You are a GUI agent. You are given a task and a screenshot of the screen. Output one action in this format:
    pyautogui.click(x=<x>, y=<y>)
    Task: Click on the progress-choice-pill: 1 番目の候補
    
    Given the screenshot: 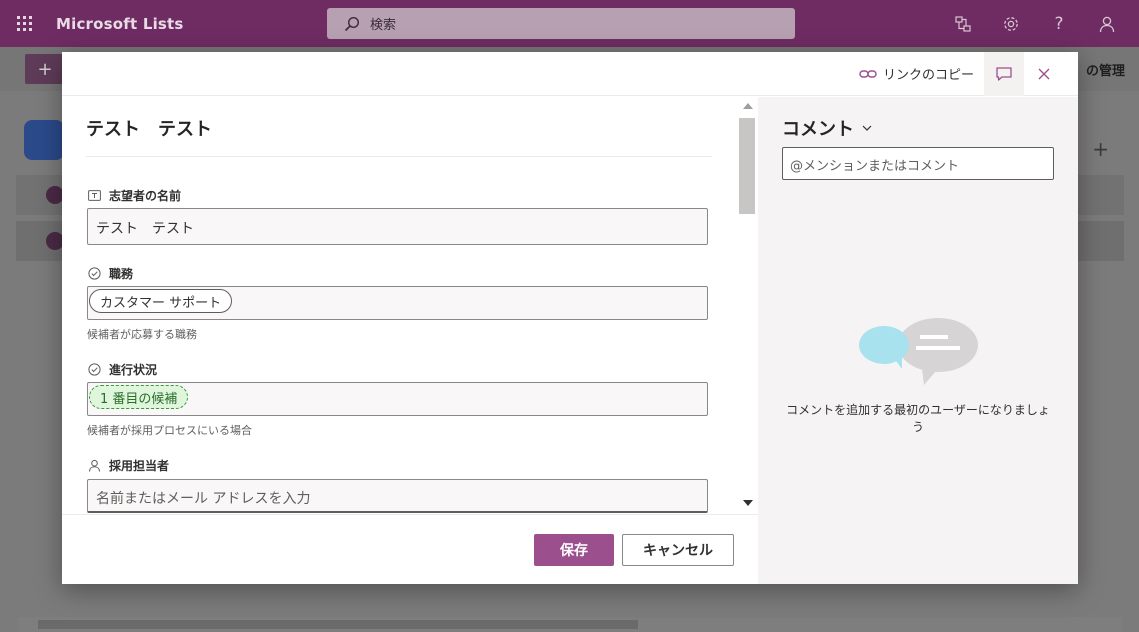 What is the action you would take?
    pyautogui.click(x=139, y=397)
    